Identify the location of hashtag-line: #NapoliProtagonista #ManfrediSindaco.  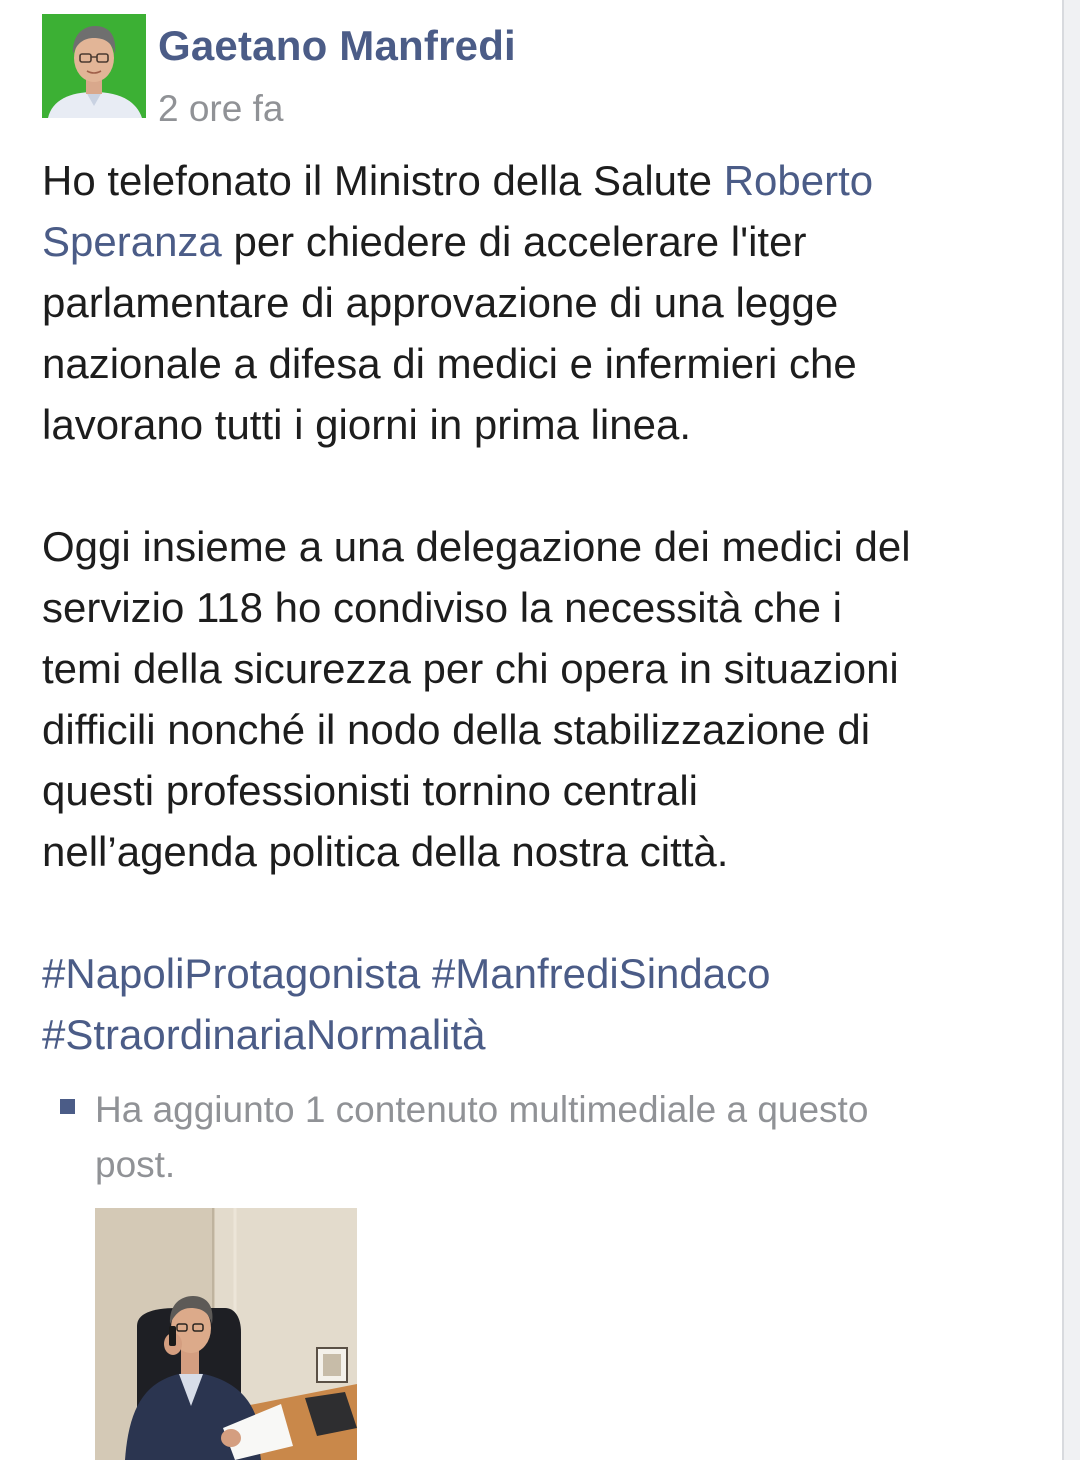
(537, 973).